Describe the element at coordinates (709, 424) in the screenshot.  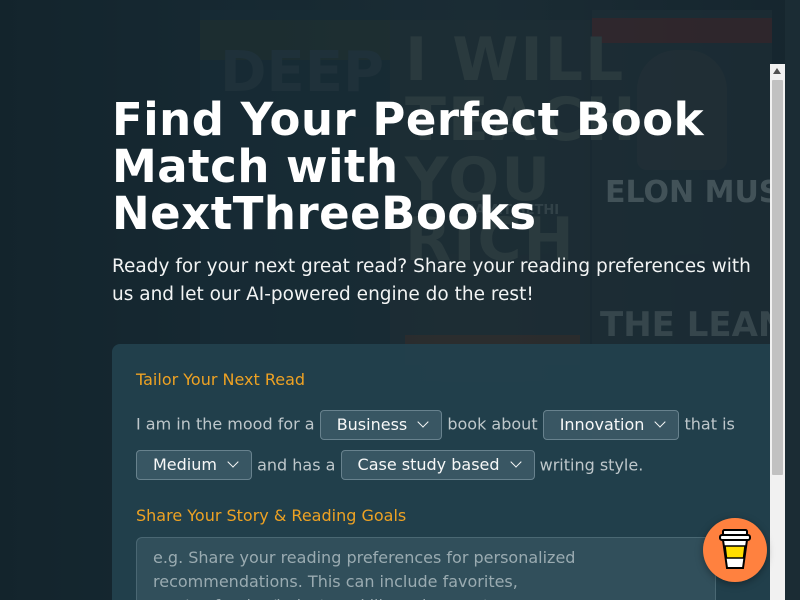
I see `sentence-text-3: that is` at that location.